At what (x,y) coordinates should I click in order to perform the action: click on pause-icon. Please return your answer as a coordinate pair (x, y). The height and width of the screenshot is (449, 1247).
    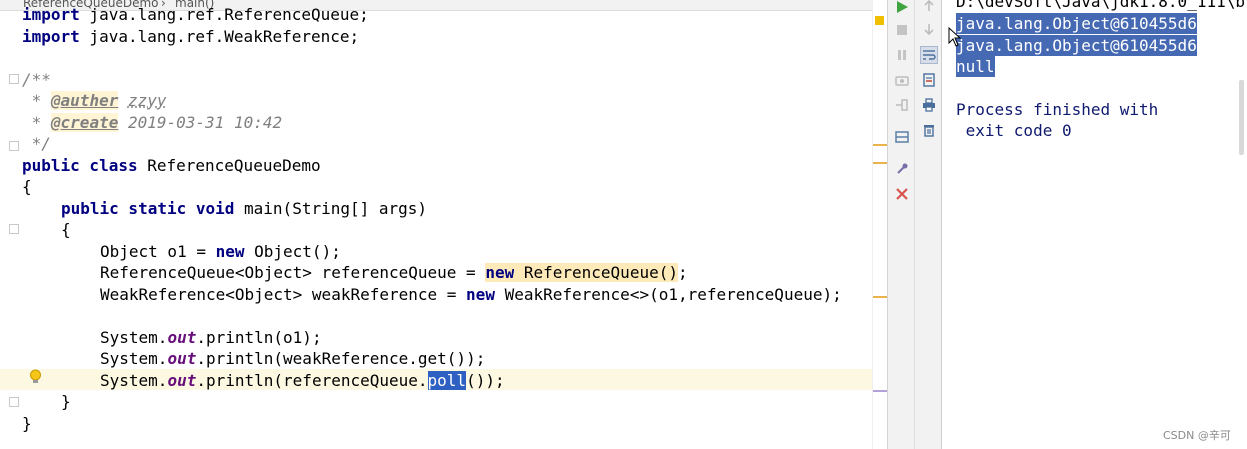
    Looking at the image, I should click on (902, 55).